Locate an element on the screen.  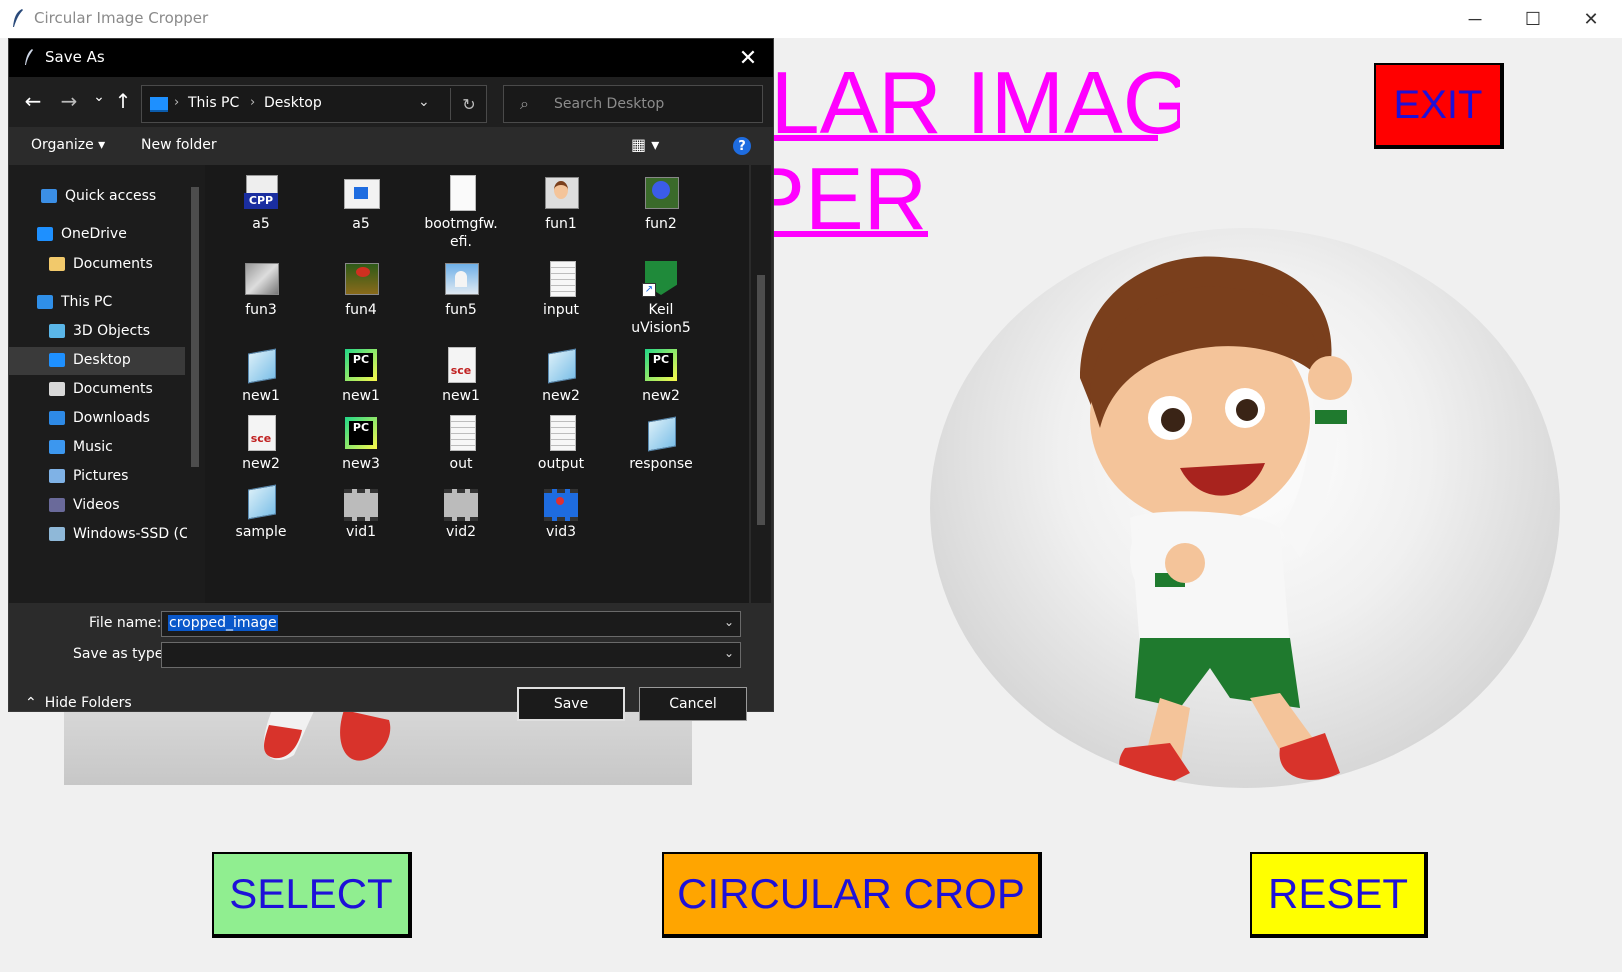
file-name: fun5 is located at coordinates (461, 310).